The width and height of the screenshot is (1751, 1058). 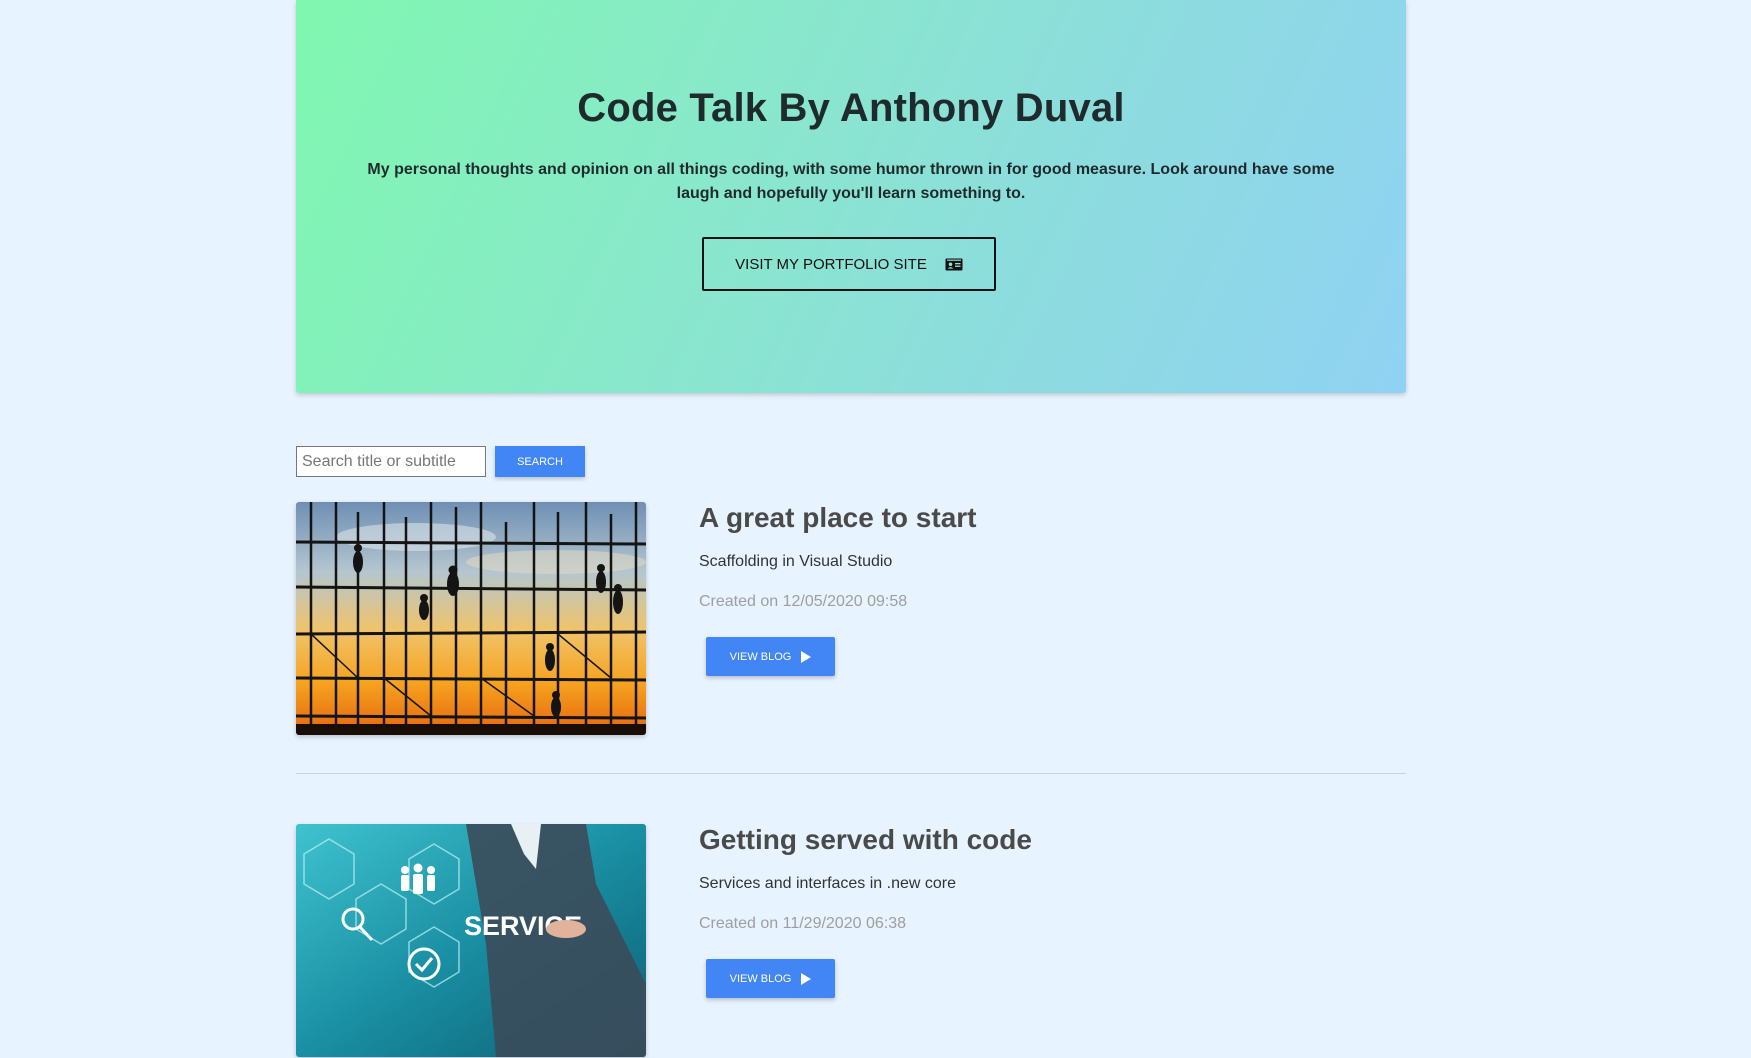 I want to click on search-button: SEARCH, so click(x=540, y=461).